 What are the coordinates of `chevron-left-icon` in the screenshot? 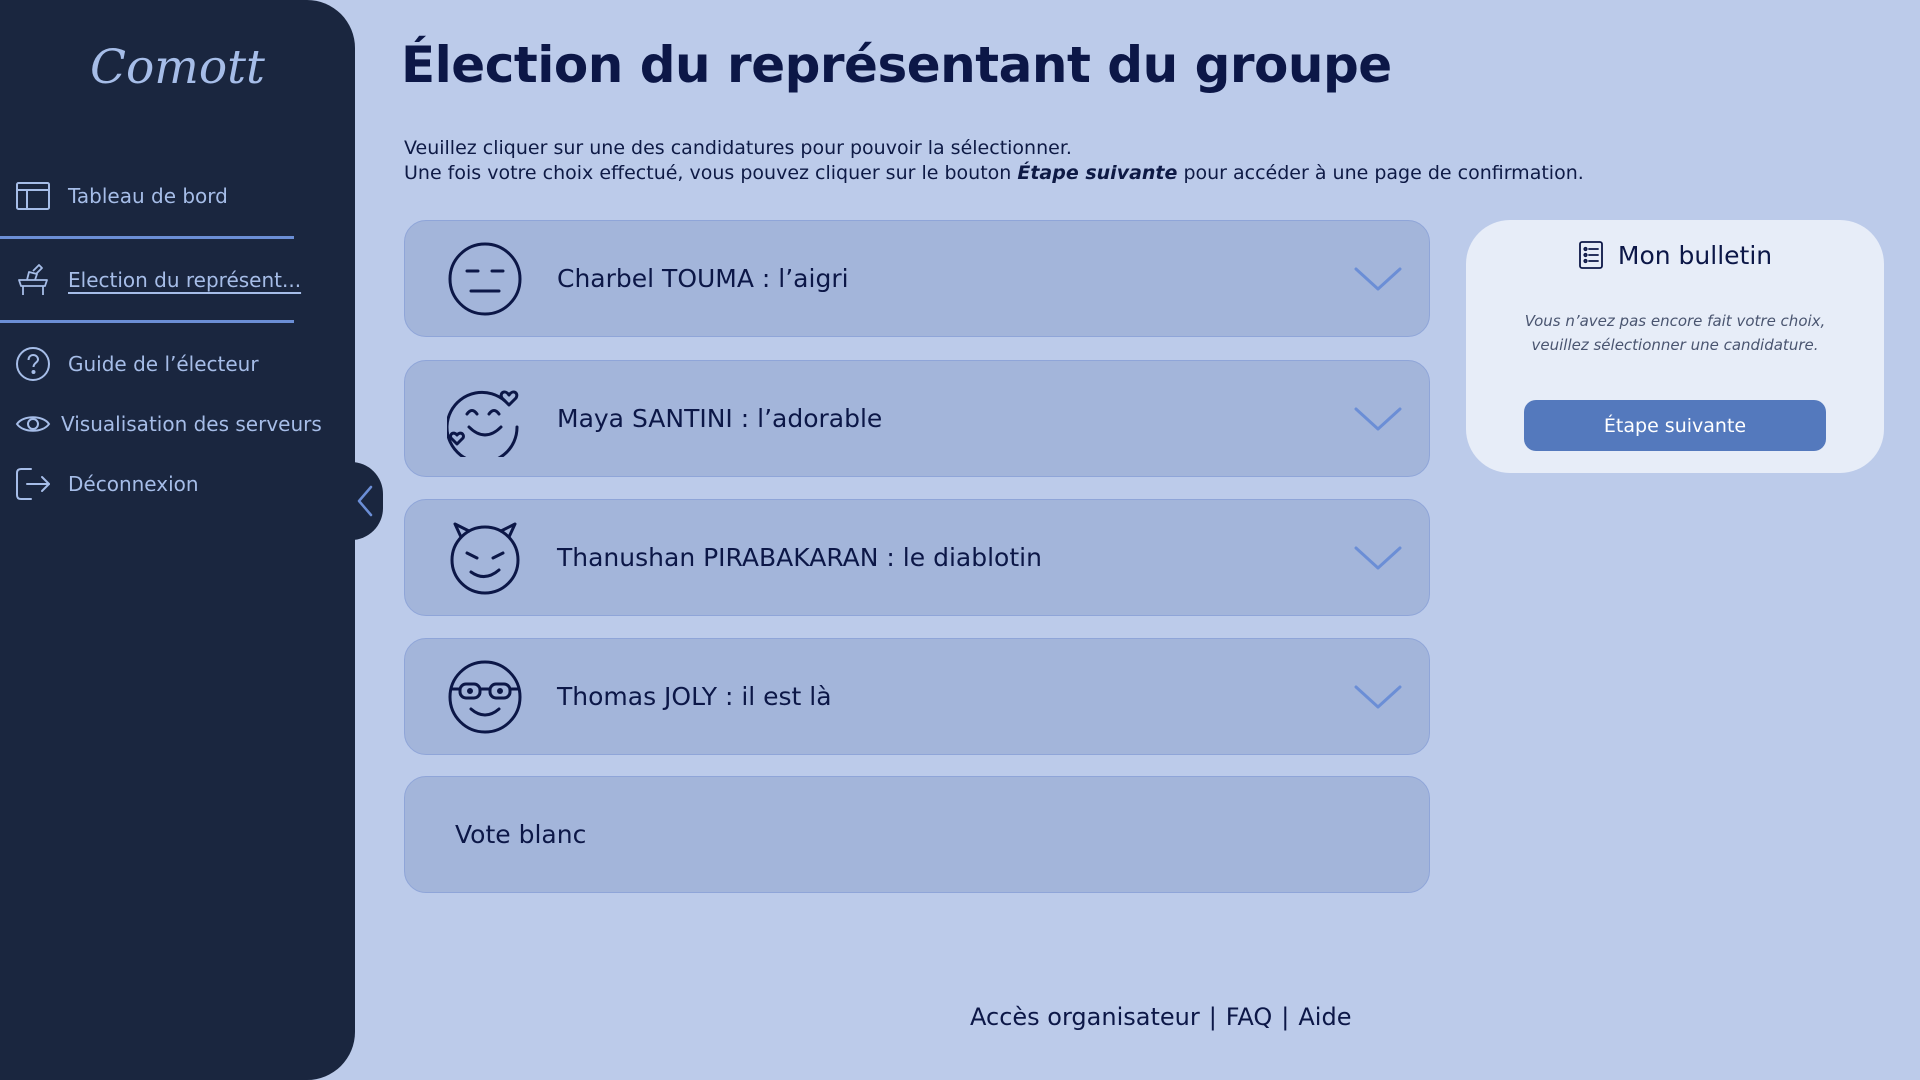 It's located at (364, 501).